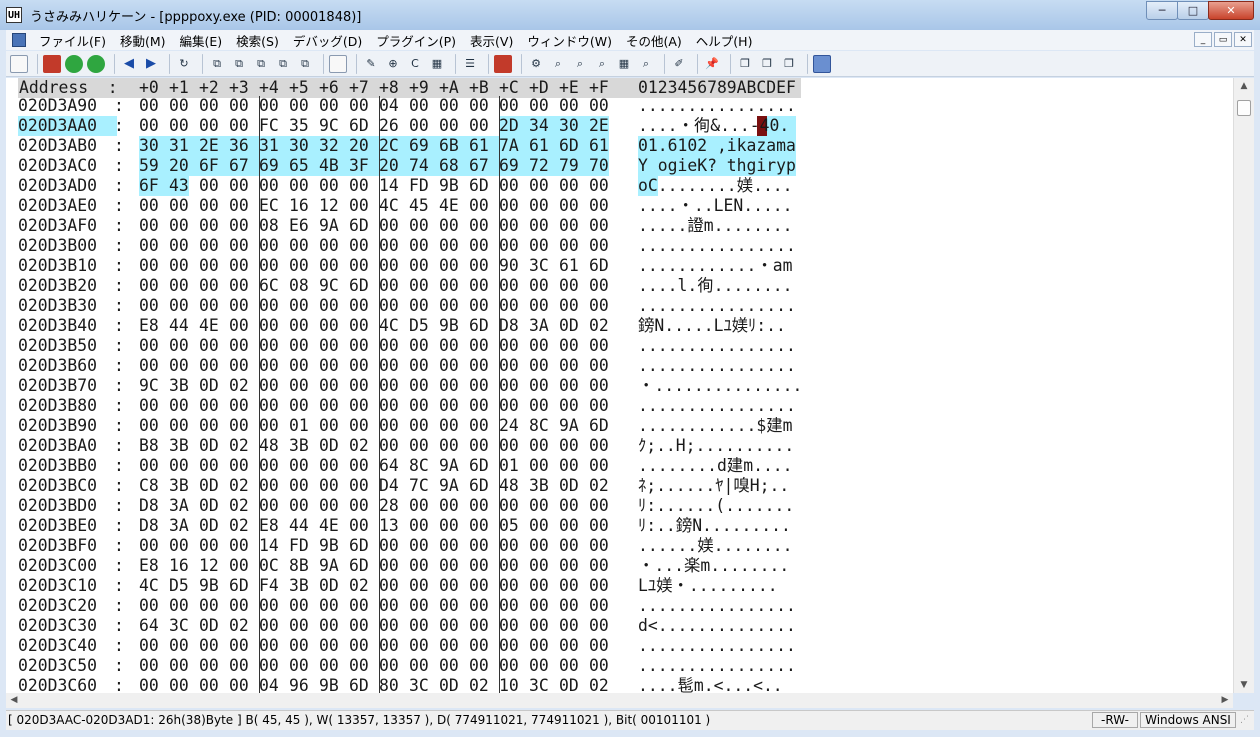 The height and width of the screenshot is (737, 1260). Describe the element at coordinates (274, 146) in the screenshot. I see `hex-byte: 31` at that location.